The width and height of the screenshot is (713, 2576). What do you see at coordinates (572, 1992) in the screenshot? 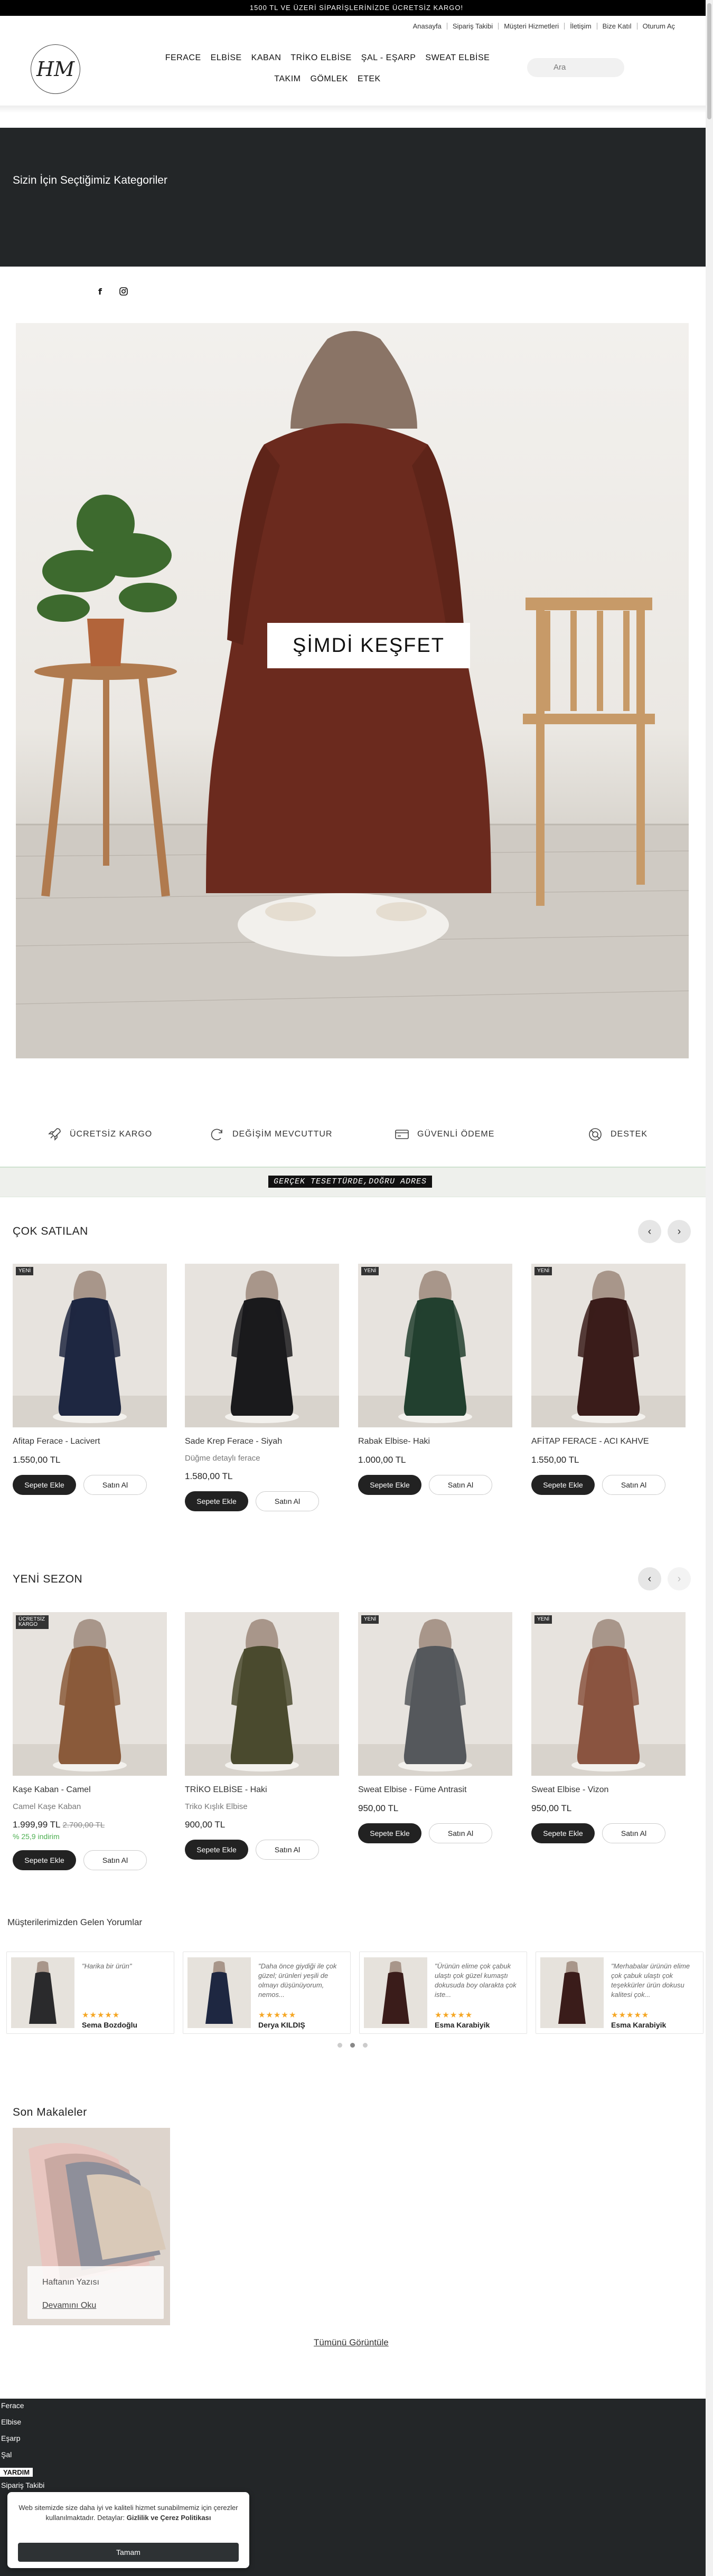
I see `review-image` at bounding box center [572, 1992].